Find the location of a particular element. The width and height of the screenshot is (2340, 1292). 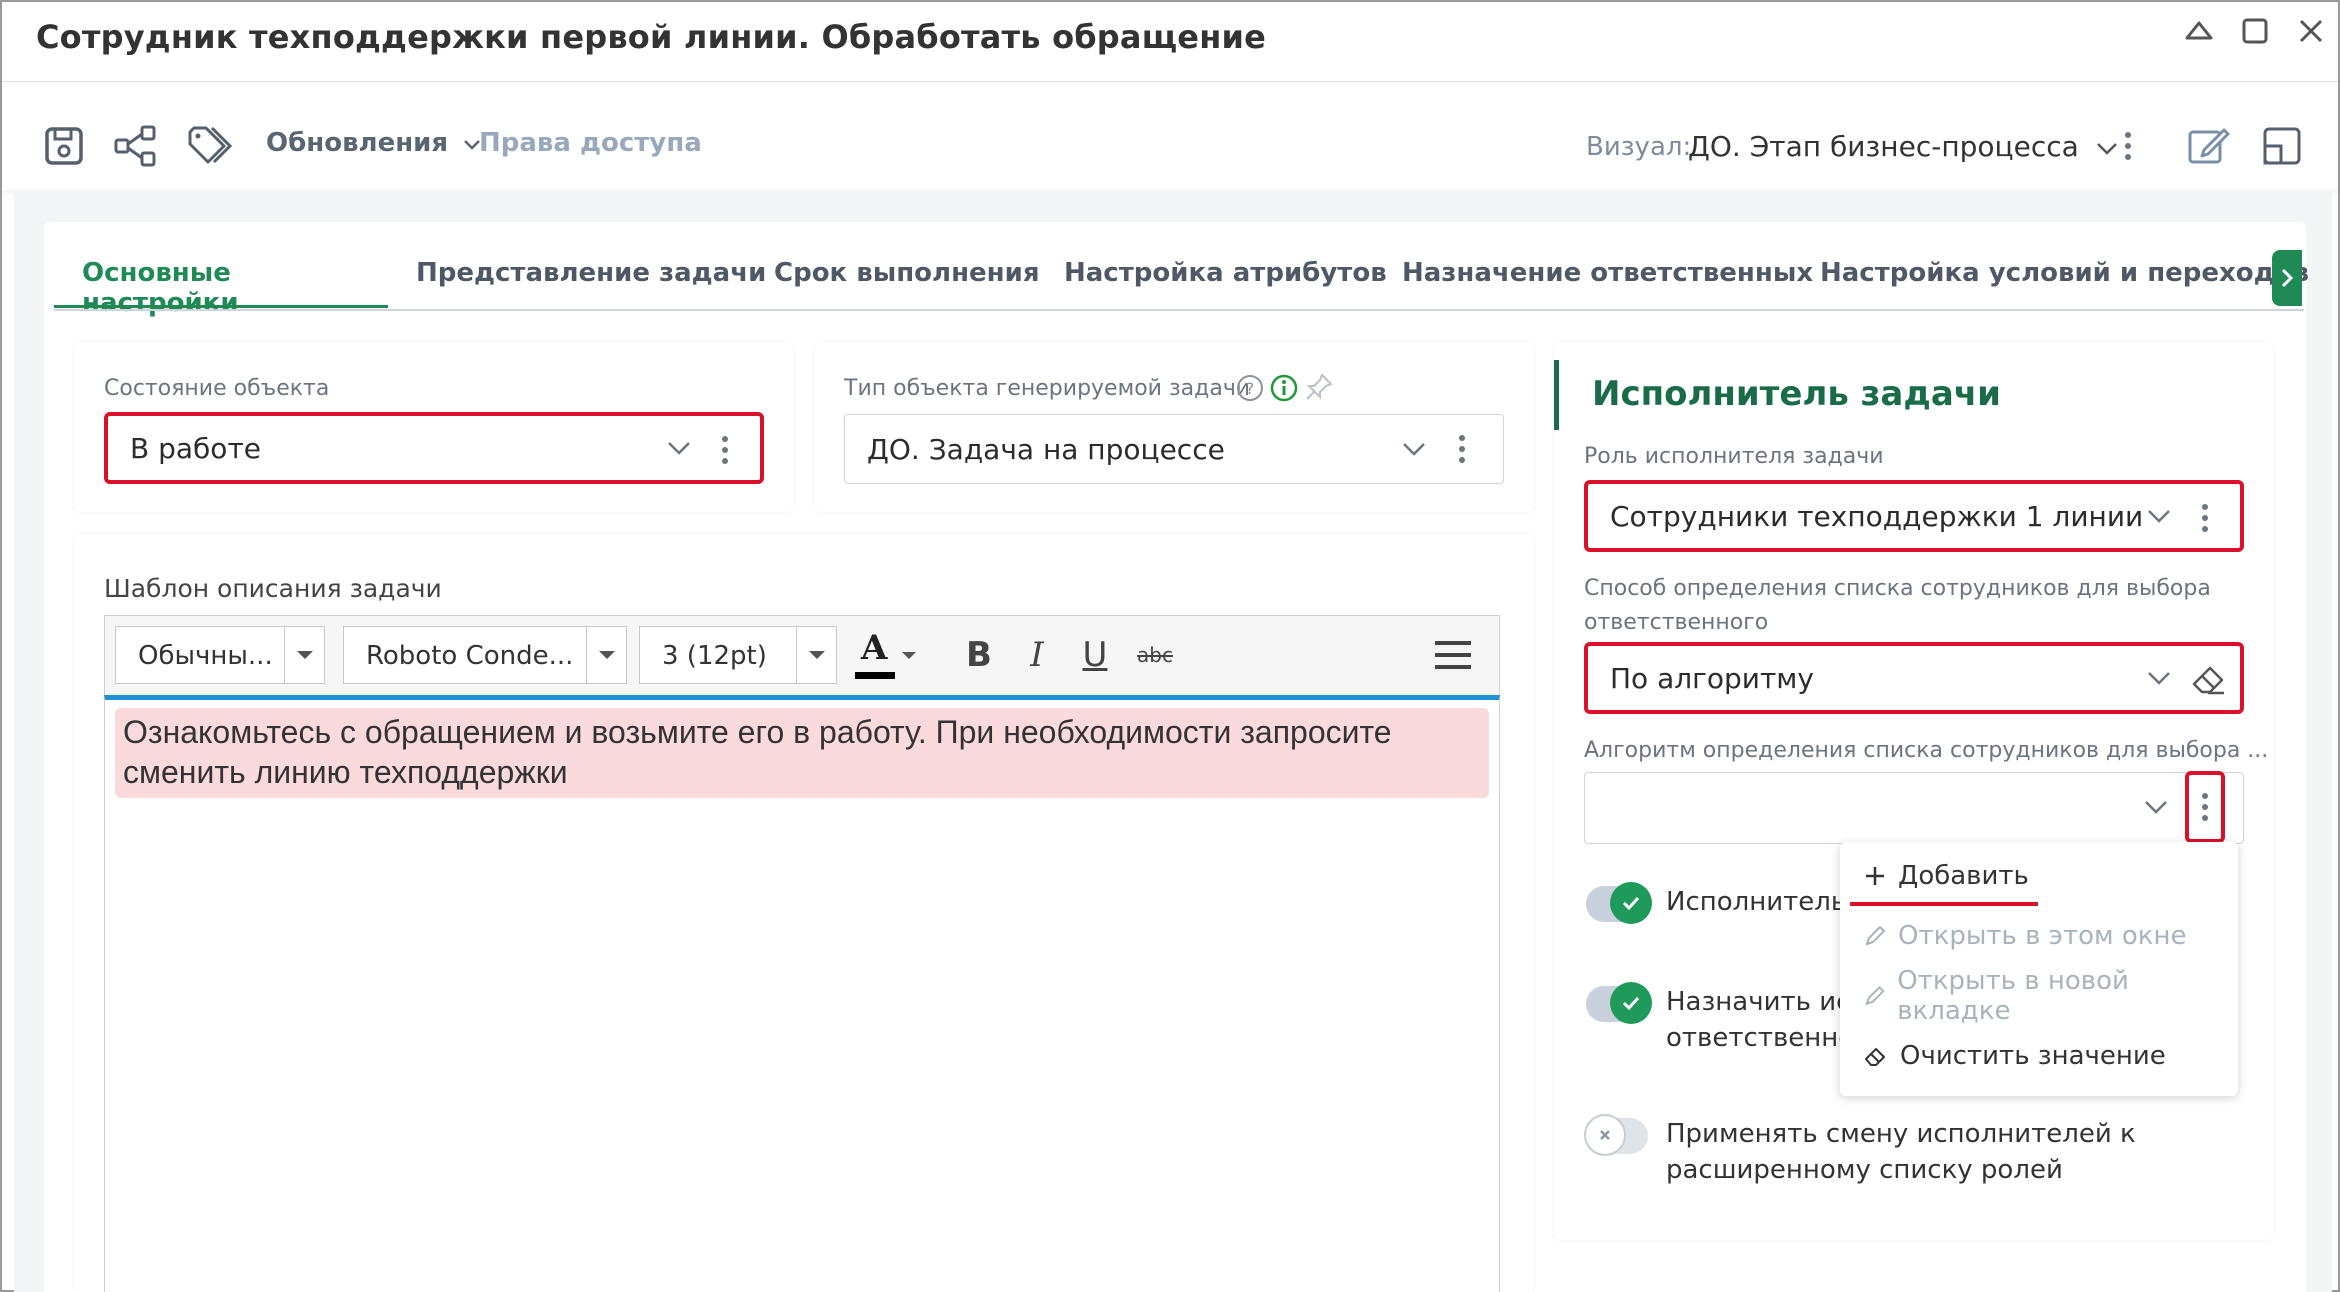

menu-item-open-here: Открыть в этом окне is located at coordinates (2025, 936).